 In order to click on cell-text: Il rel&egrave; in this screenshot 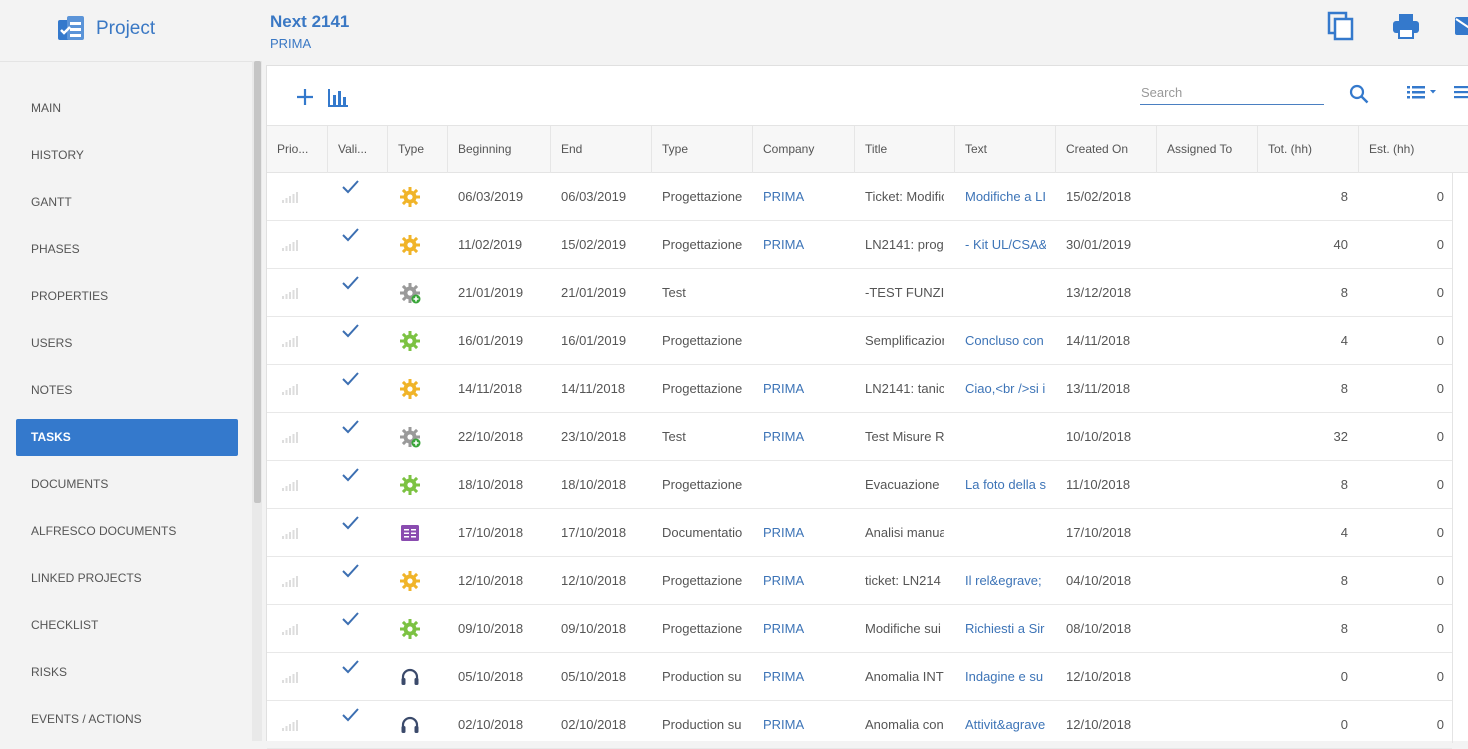, I will do `click(1000, 580)`.